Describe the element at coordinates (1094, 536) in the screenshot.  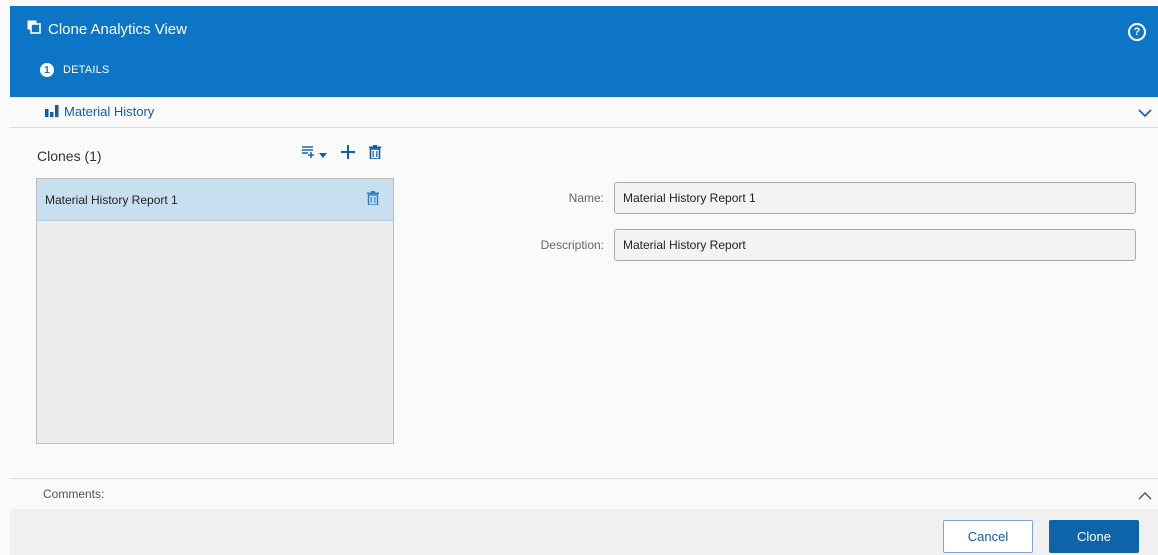
I see `clone-button: Clone` at that location.